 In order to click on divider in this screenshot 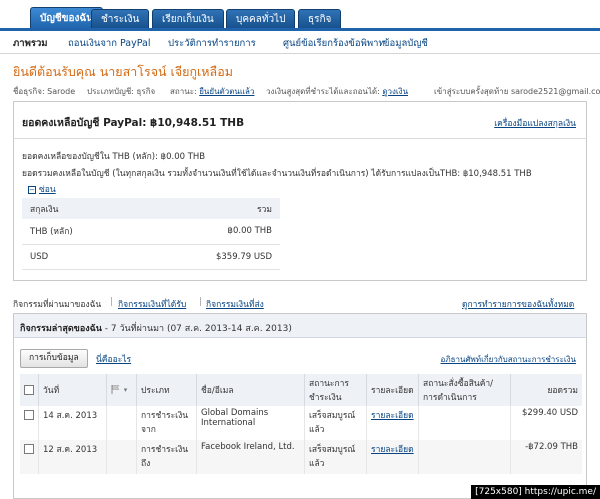, I will do `click(300, 138)`.